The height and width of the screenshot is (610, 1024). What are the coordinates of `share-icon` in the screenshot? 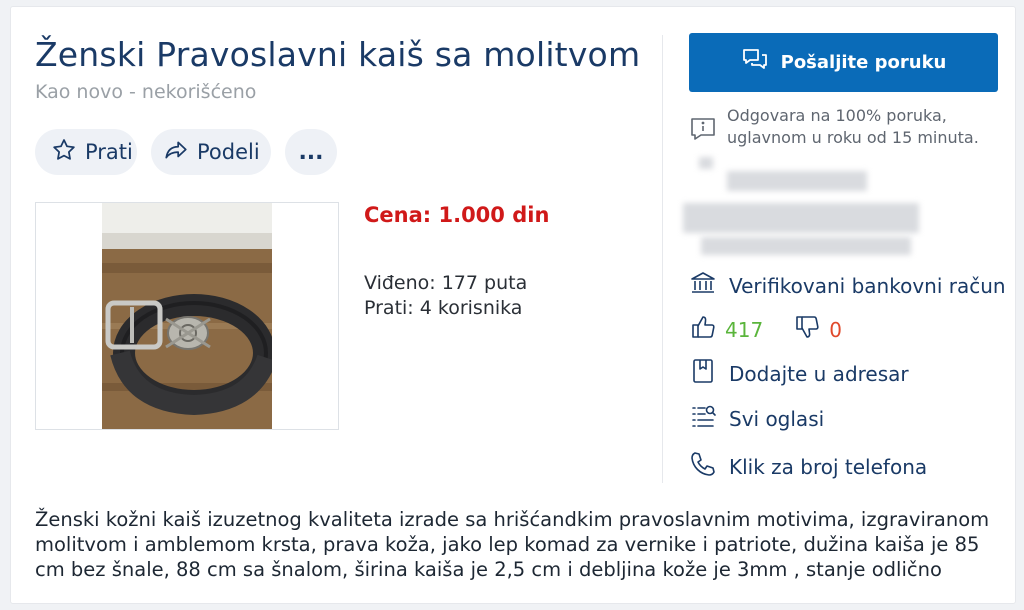 It's located at (176, 152).